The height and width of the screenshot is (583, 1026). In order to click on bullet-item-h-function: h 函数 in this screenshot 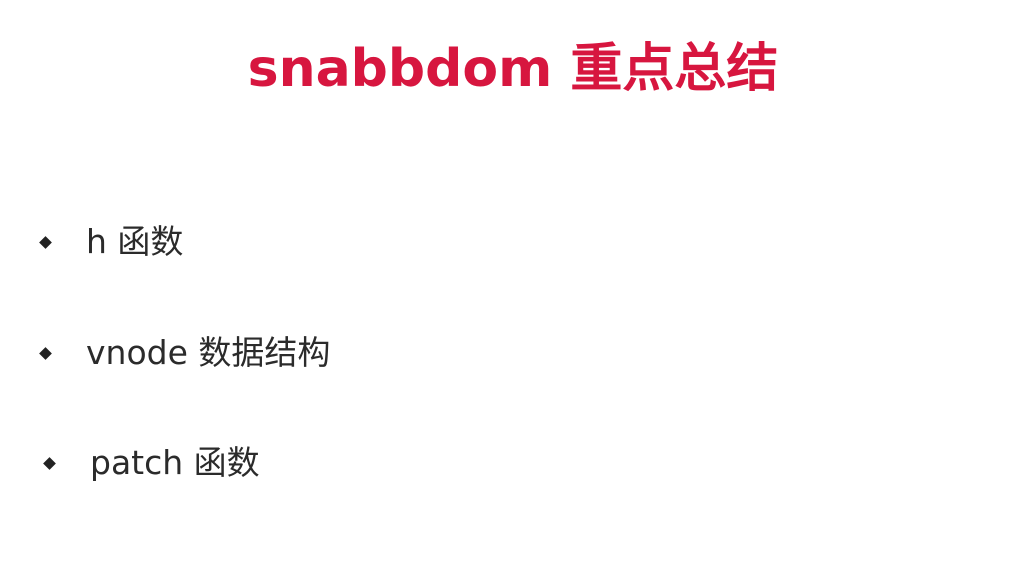, I will do `click(110, 242)`.